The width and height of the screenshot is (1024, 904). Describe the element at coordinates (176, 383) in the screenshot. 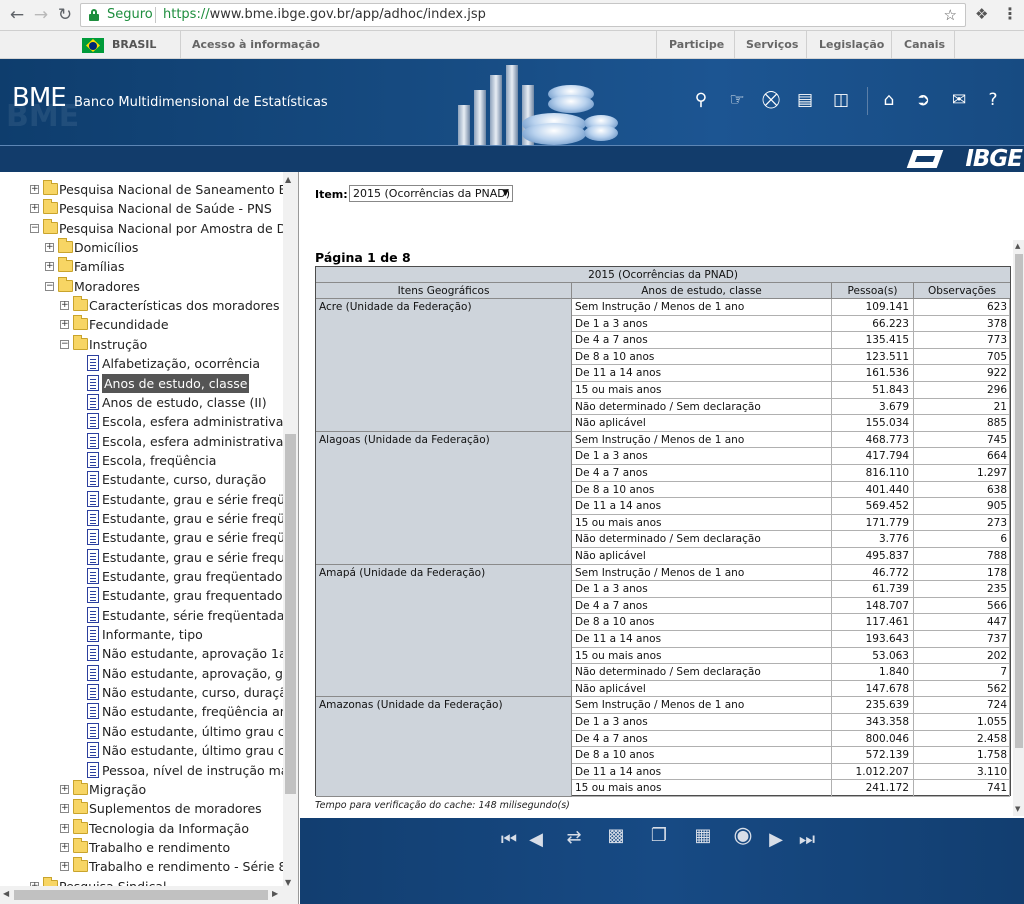

I see `tree-item-label-selected: Anos de estudo, classe` at that location.